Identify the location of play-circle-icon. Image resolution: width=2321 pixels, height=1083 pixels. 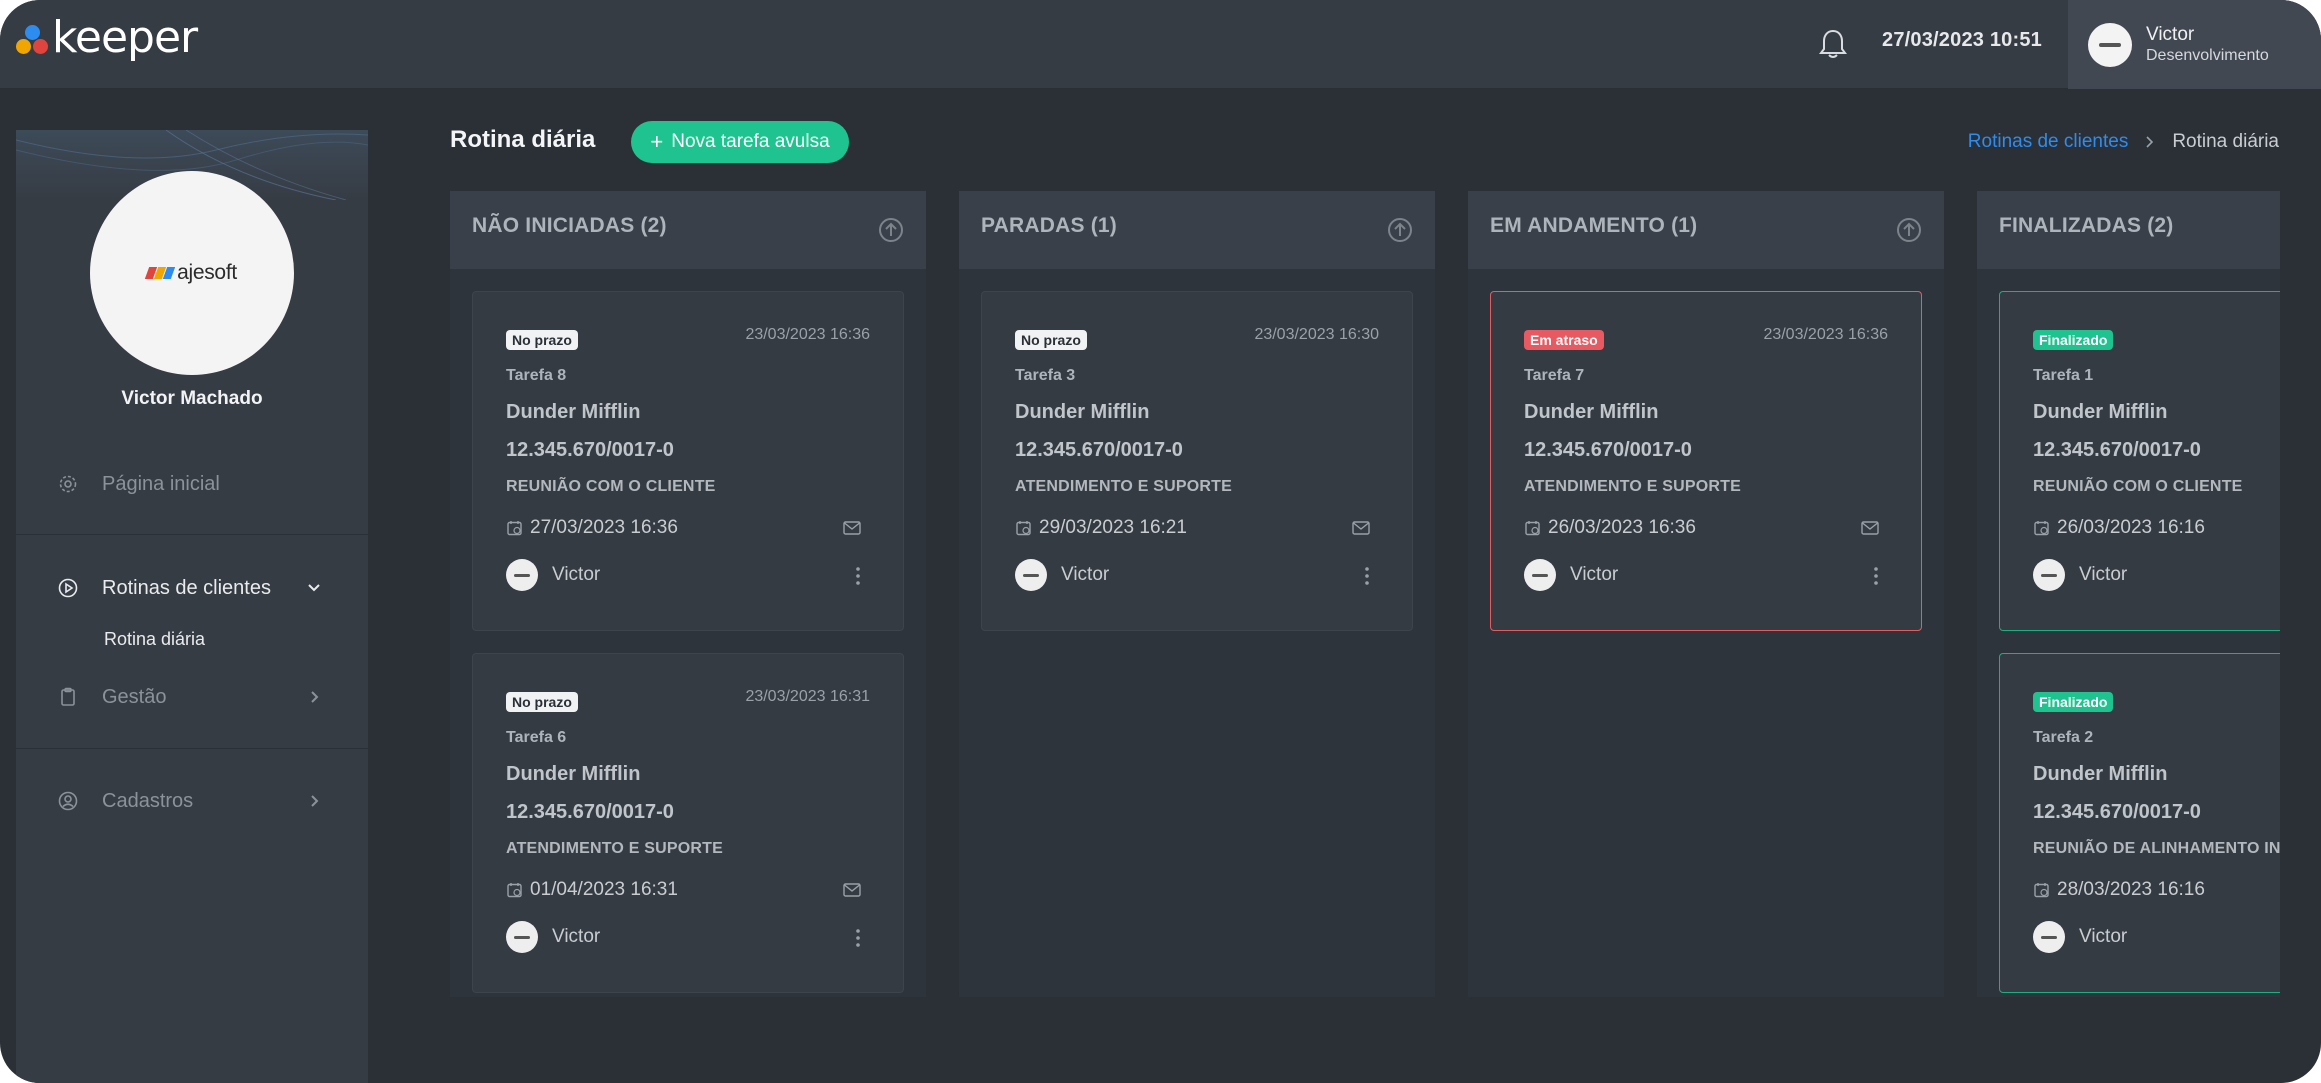
(68, 588).